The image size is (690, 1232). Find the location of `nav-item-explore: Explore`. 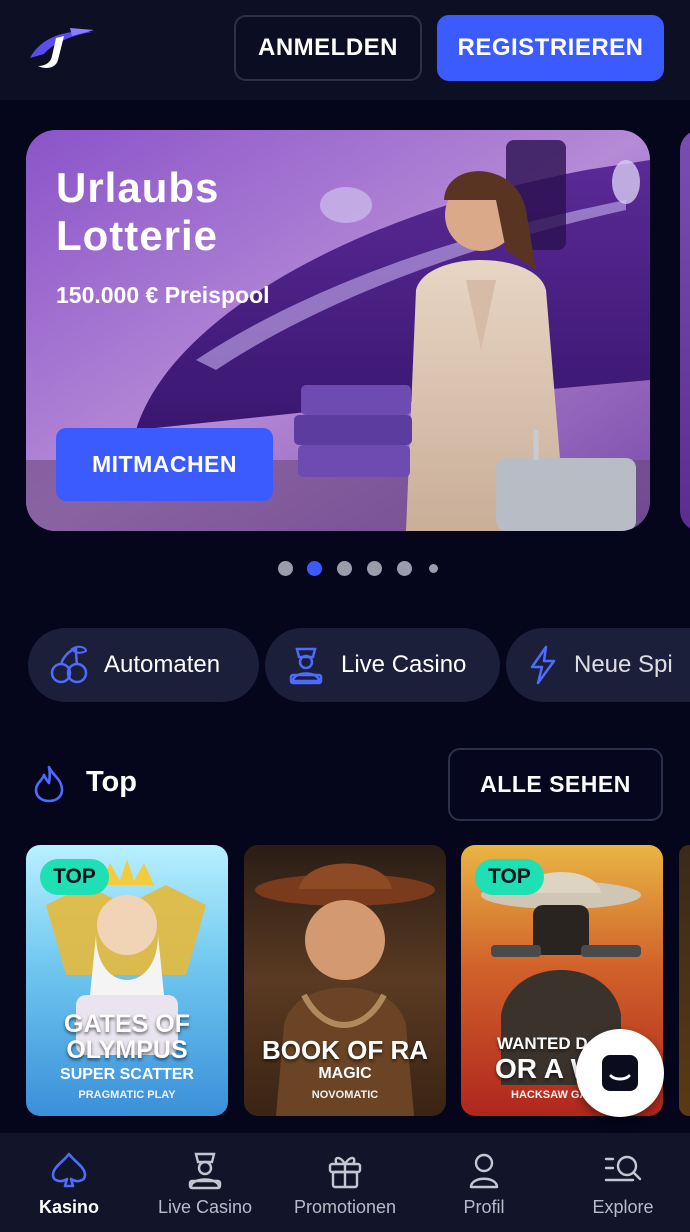

nav-item-explore: Explore is located at coordinates (622, 1182).